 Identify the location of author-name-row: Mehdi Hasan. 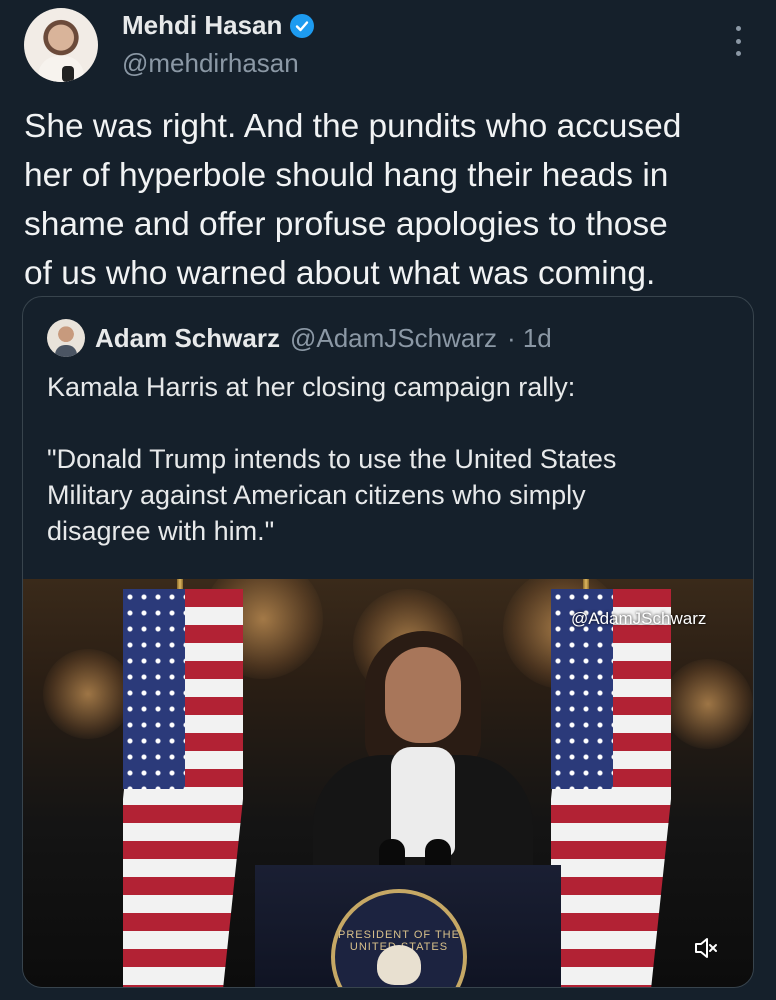
(218, 25).